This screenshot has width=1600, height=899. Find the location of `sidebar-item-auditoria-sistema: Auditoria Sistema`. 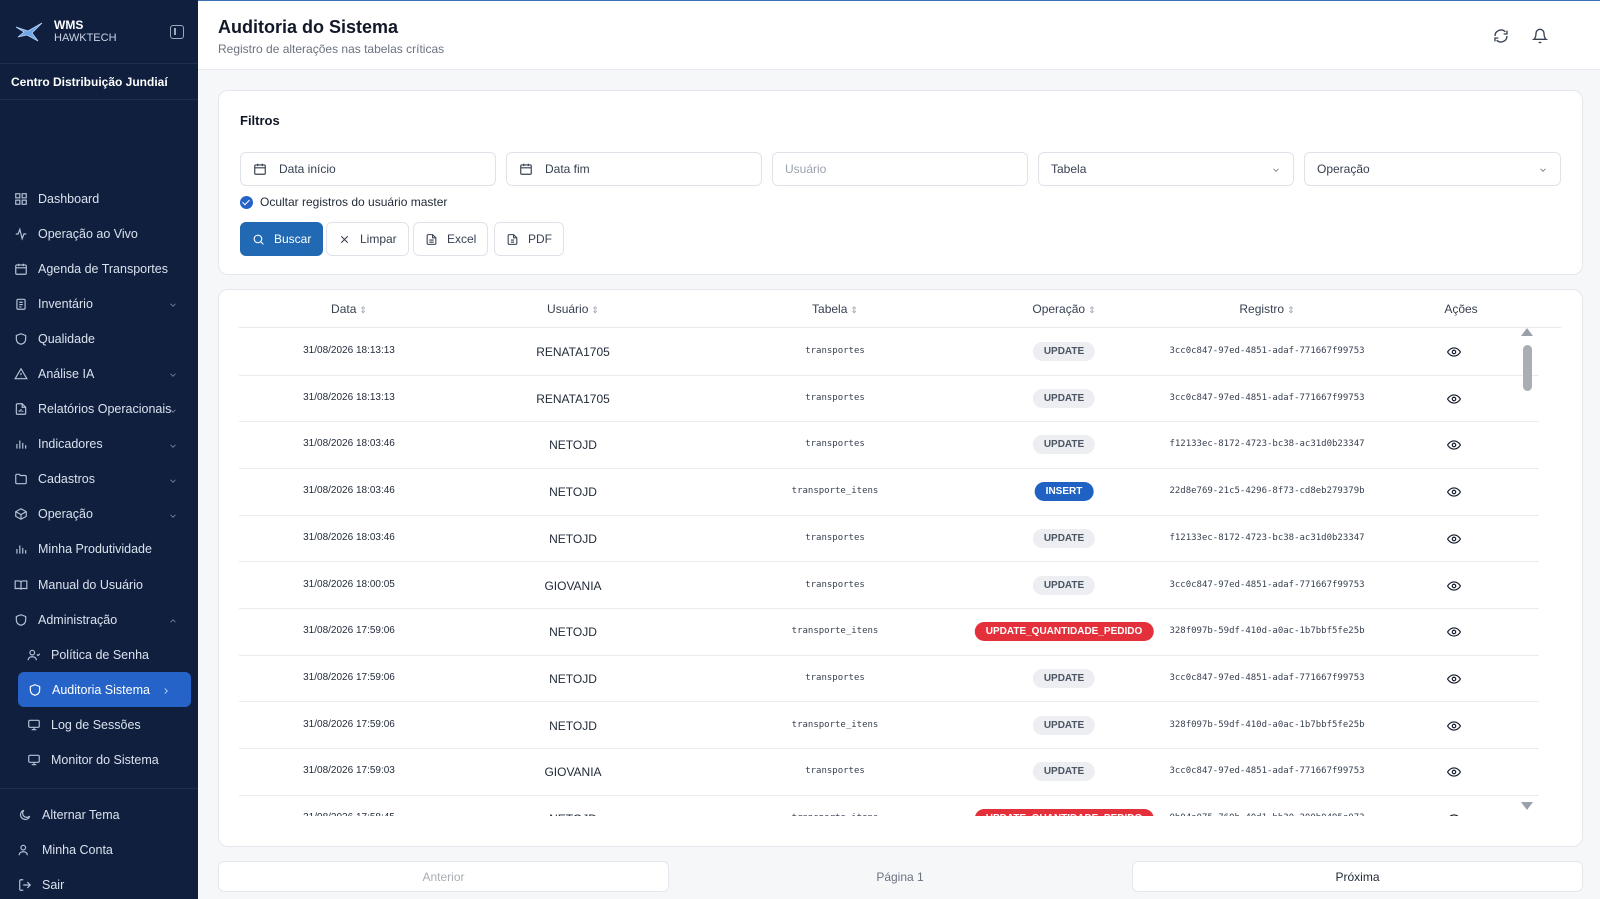

sidebar-item-auditoria-sistema: Auditoria Sistema is located at coordinates (104, 690).